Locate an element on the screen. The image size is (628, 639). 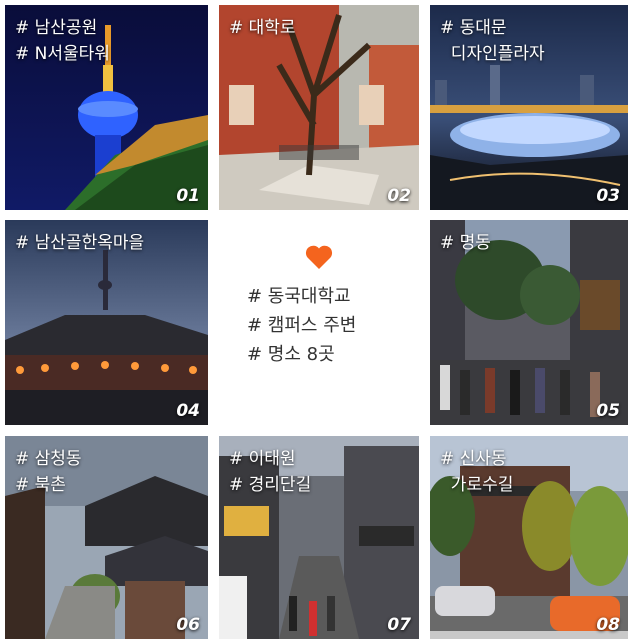
intro-line: # 동국대학교 is located at coordinates (299, 296).